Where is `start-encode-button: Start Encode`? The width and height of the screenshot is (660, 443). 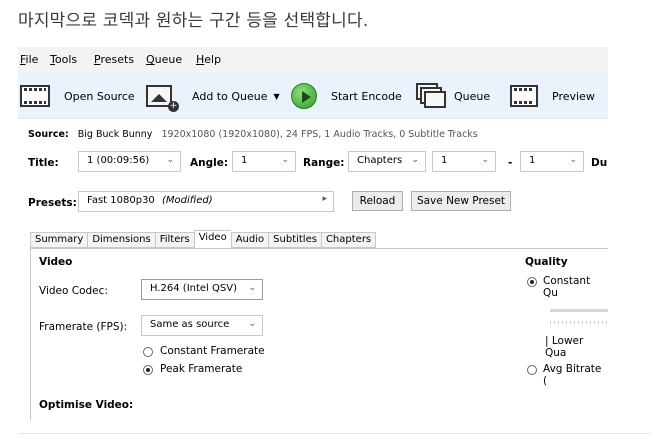
start-encode-button: Start Encode is located at coordinates (346, 96).